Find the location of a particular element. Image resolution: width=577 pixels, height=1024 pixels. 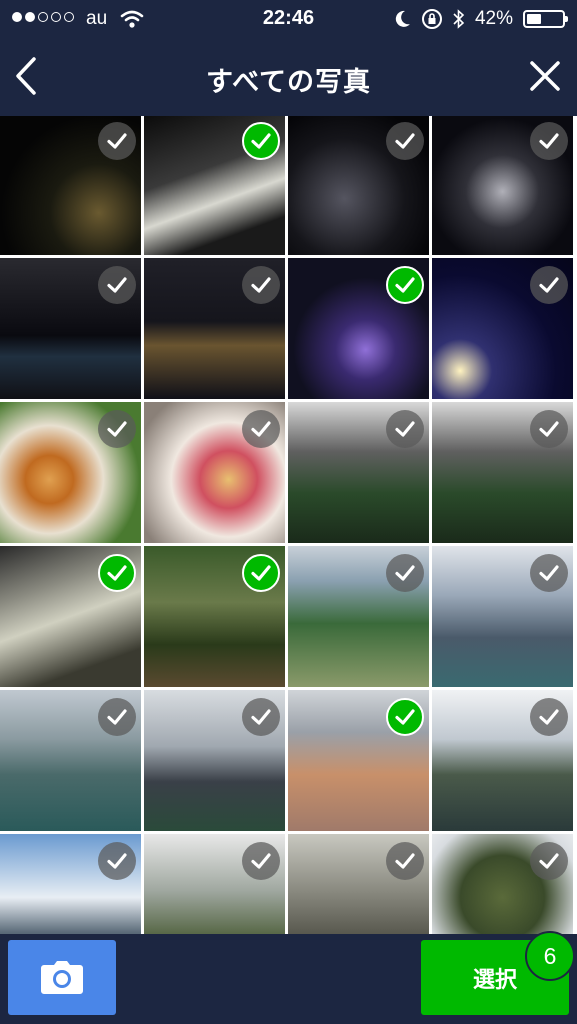

battery-icon is located at coordinates (545, 19).